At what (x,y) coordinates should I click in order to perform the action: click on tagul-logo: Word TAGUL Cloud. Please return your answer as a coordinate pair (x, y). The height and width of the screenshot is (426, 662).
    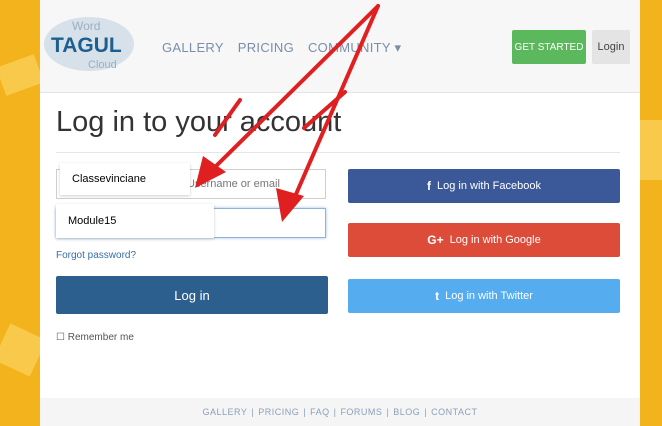
    Looking at the image, I should click on (89, 44).